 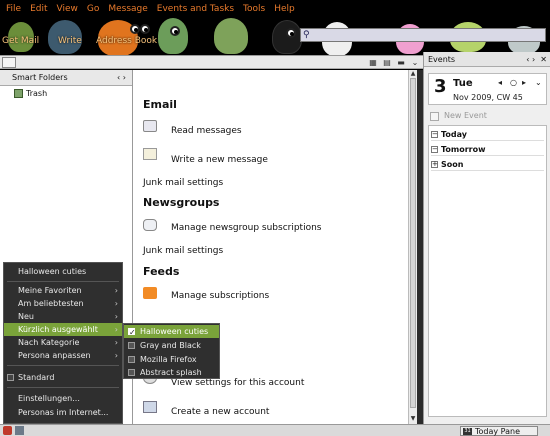 What do you see at coordinates (126, 41) in the screenshot?
I see `address-book-button: Address Book` at bounding box center [126, 41].